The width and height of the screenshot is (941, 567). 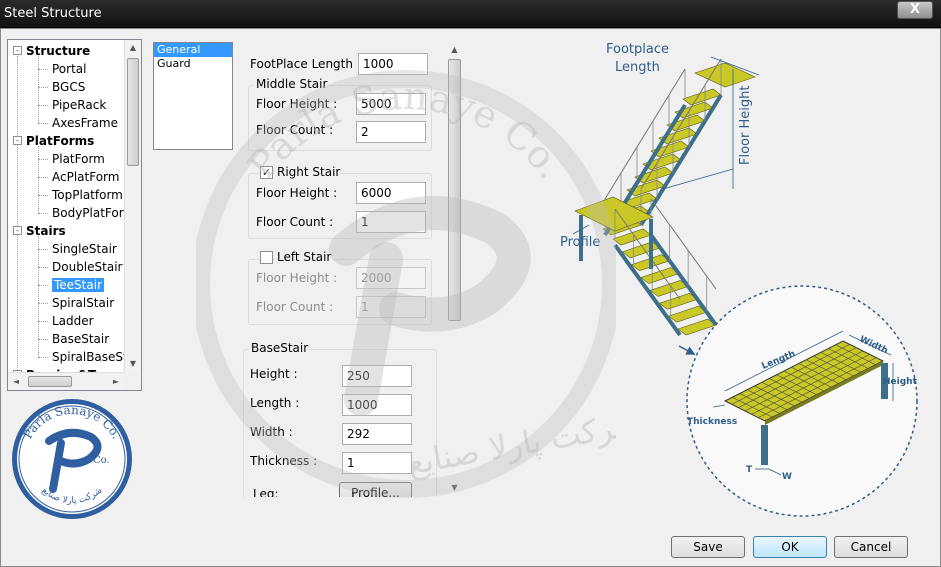 What do you see at coordinates (708, 547) in the screenshot?
I see `save-button: Save` at bounding box center [708, 547].